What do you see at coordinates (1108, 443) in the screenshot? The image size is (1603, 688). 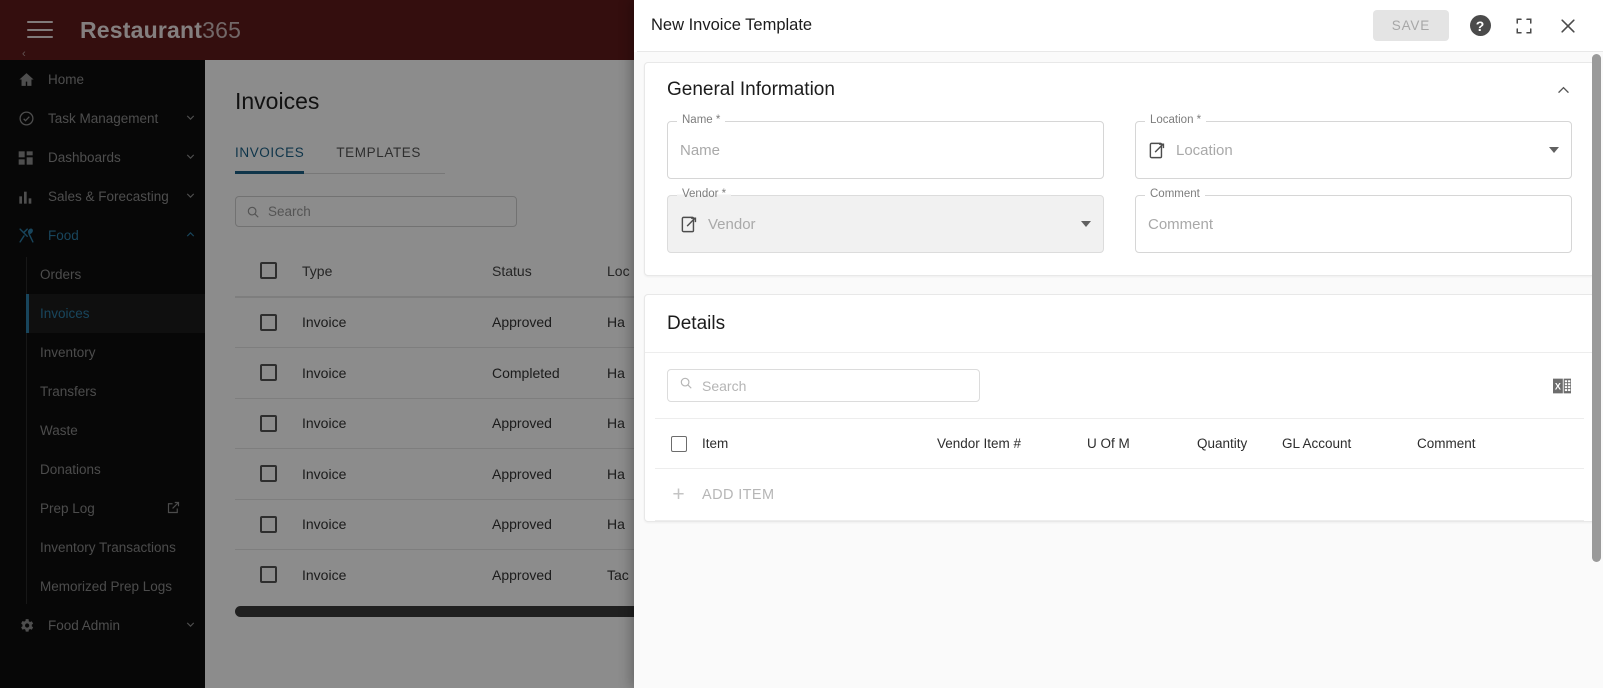 I see `column-header-uom: U Of M` at bounding box center [1108, 443].